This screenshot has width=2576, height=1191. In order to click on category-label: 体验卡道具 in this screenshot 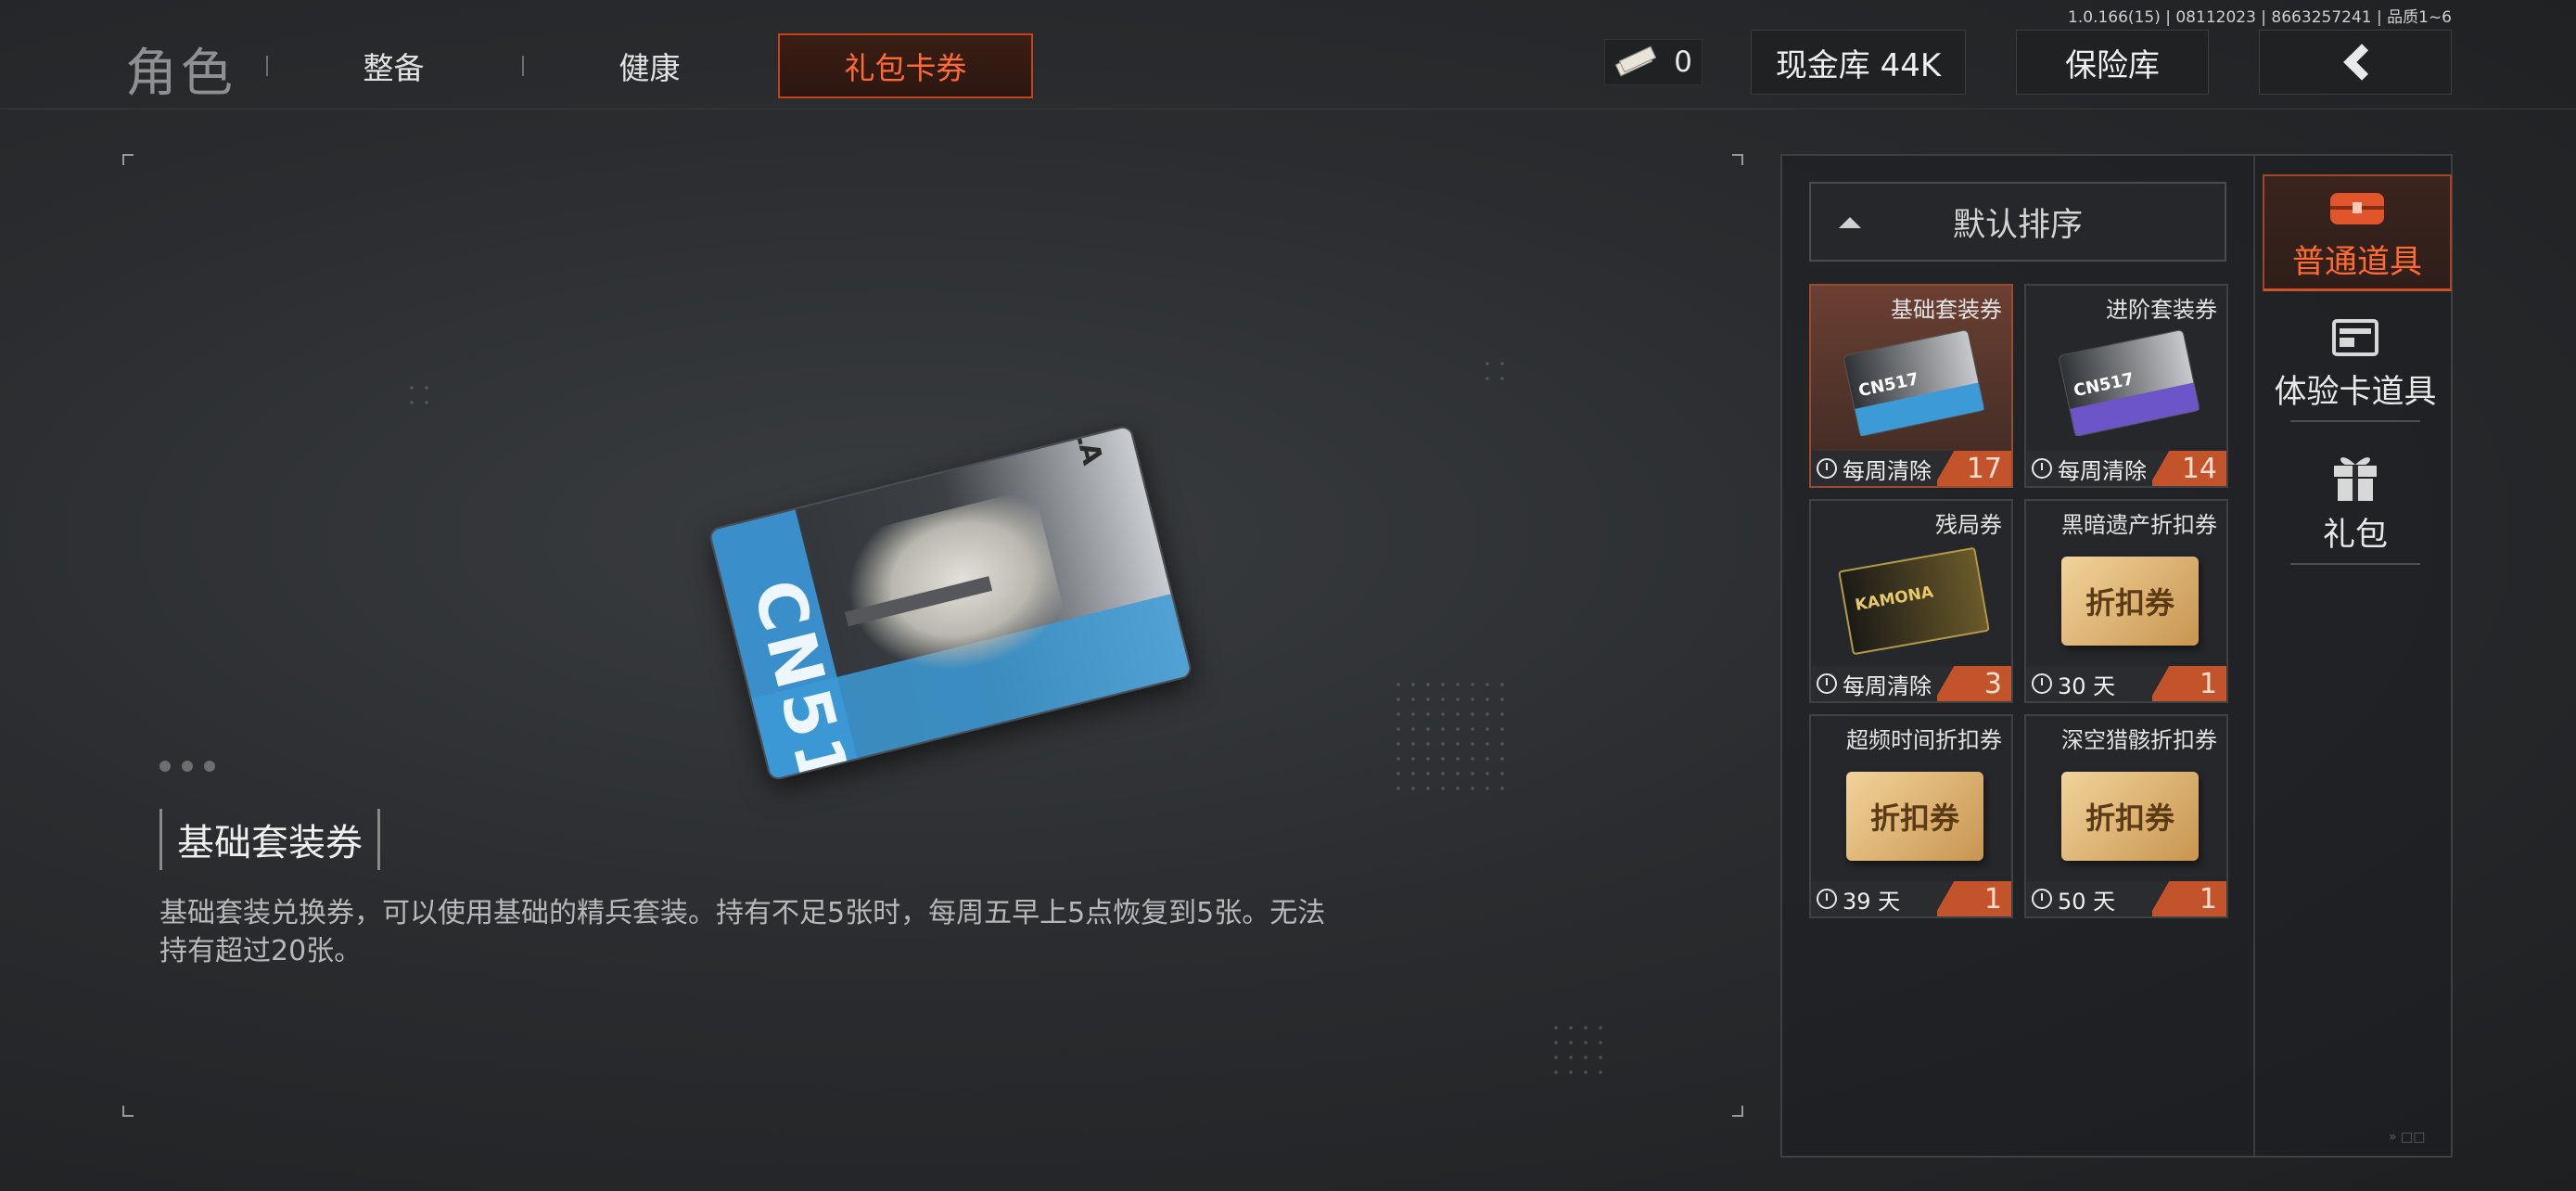, I will do `click(2355, 392)`.